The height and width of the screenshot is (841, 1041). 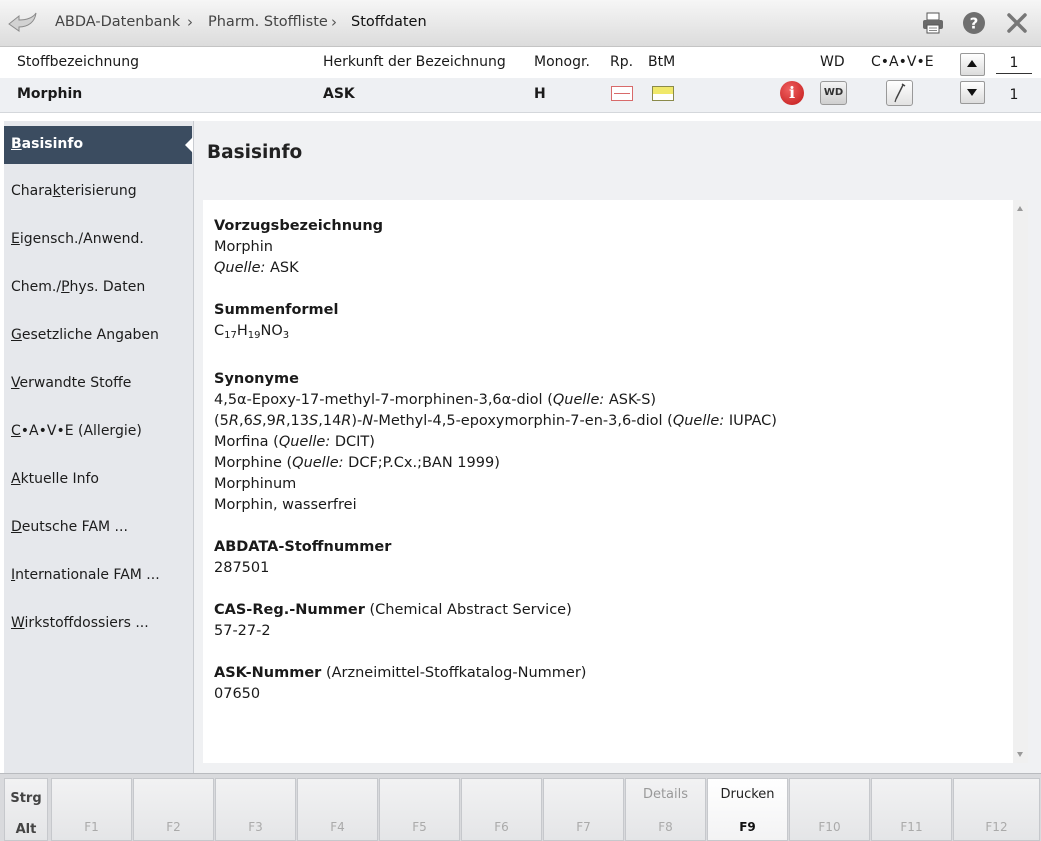 What do you see at coordinates (902, 62) in the screenshot?
I see `column-header-cave: C•A•V•E` at bounding box center [902, 62].